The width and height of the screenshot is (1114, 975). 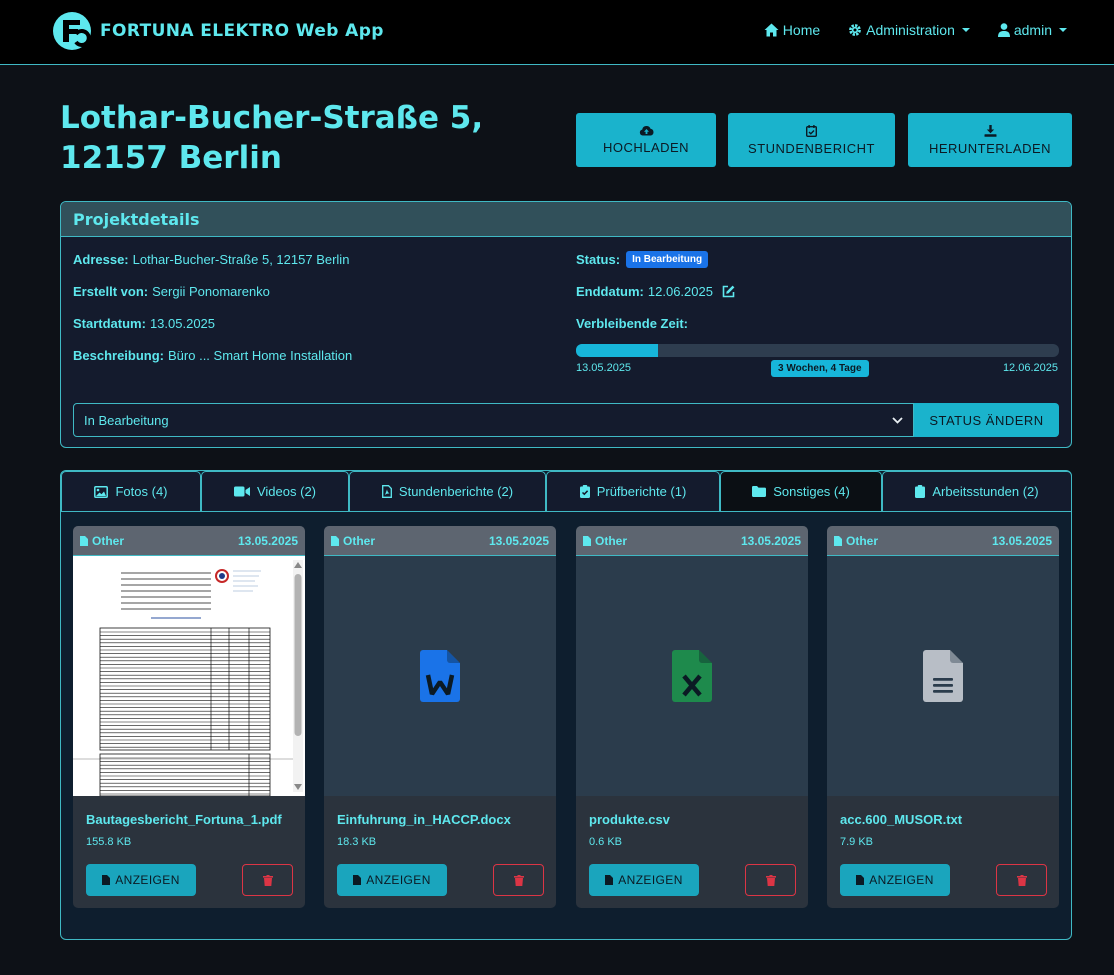 What do you see at coordinates (646, 130) in the screenshot?
I see `cloud-upload-icon` at bounding box center [646, 130].